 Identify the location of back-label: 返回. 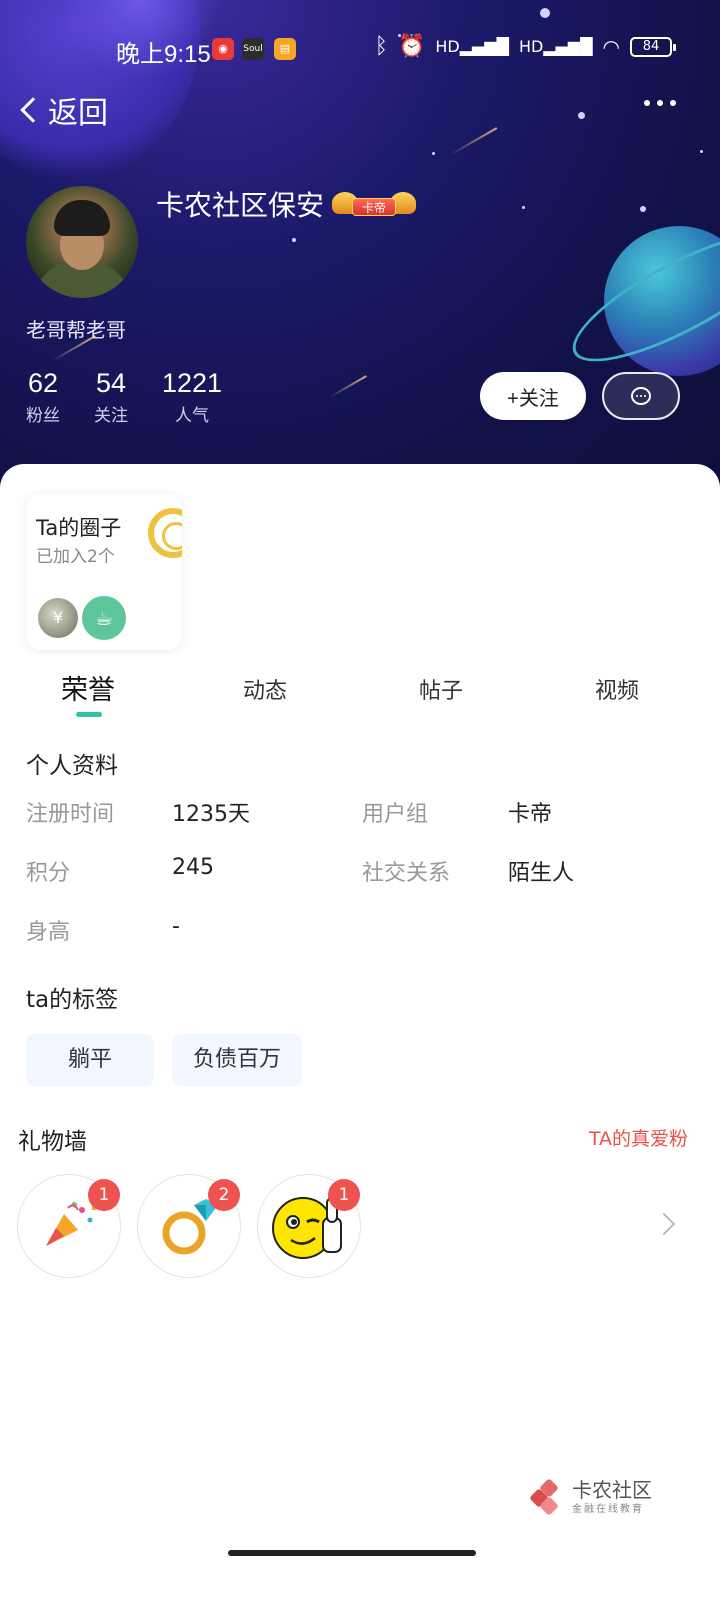
(78, 113).